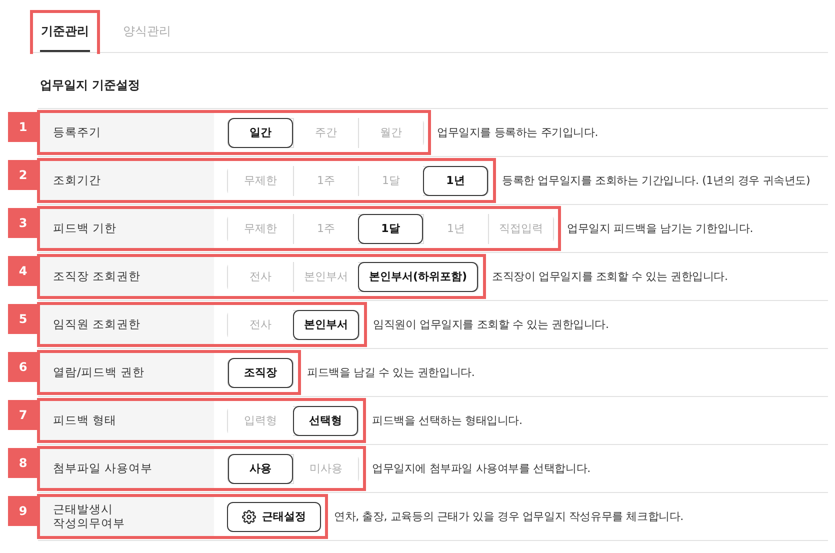 The image size is (835, 553). Describe the element at coordinates (127, 468) in the screenshot. I see `setting-label: 첨부파일 사용여부` at that location.